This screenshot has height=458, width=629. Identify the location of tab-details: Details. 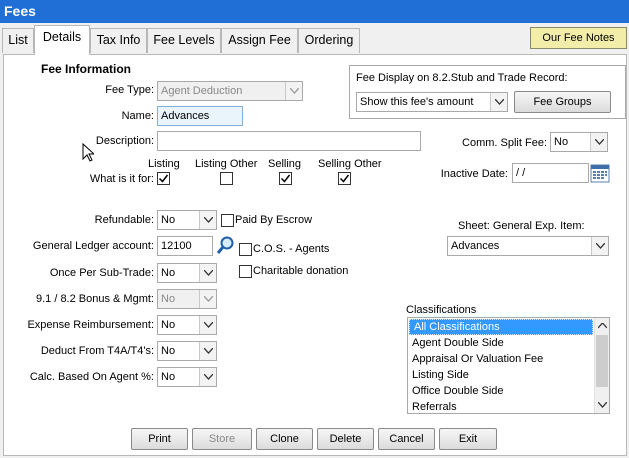
(62, 40).